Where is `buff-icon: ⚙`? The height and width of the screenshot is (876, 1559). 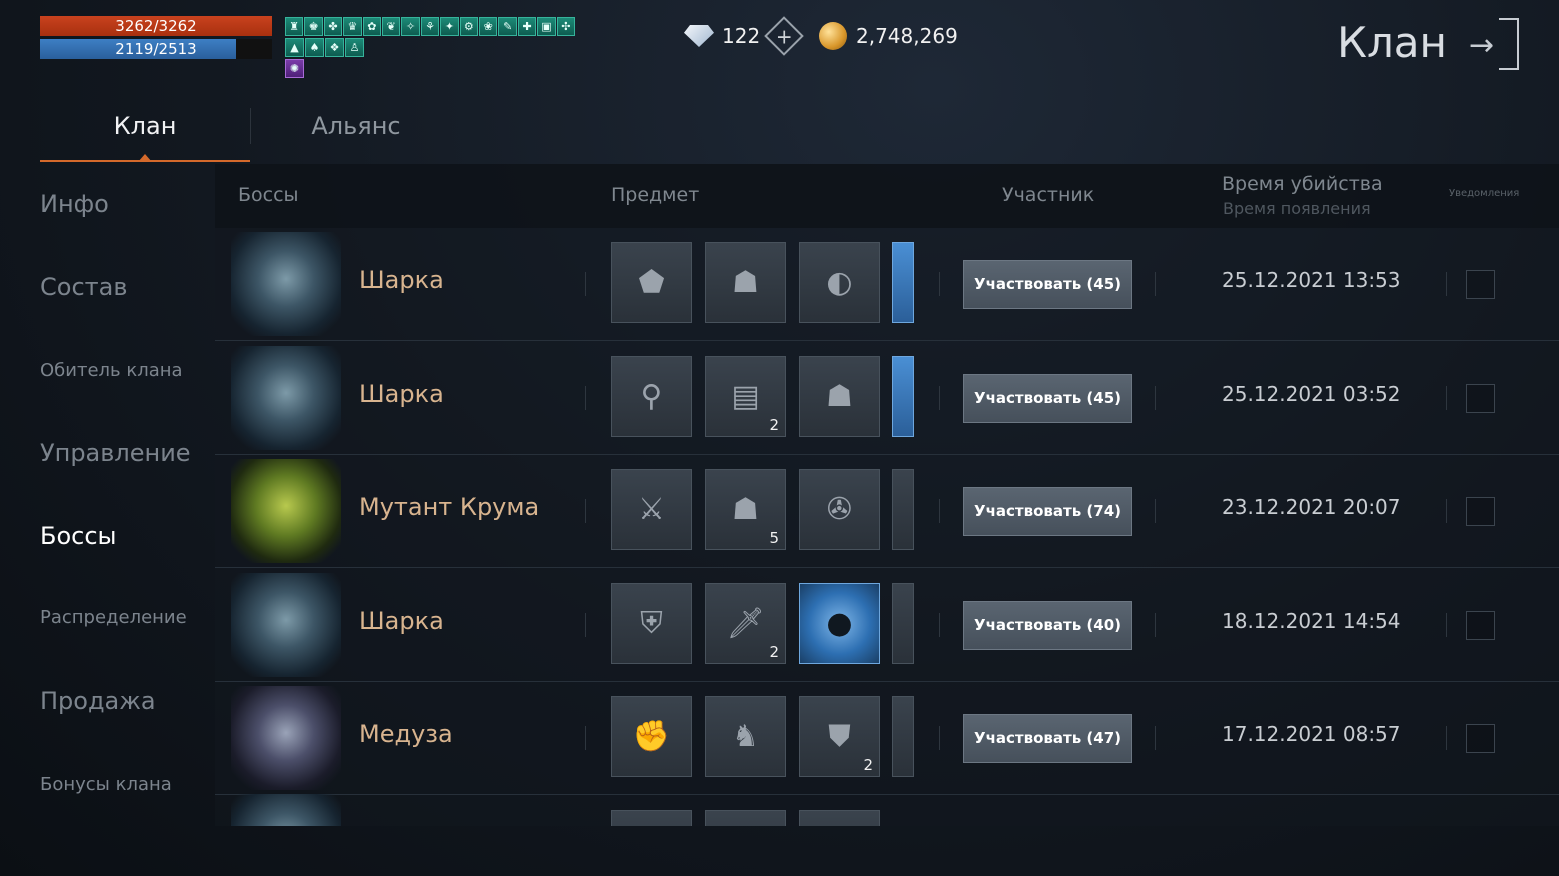 buff-icon: ⚙ is located at coordinates (469, 26).